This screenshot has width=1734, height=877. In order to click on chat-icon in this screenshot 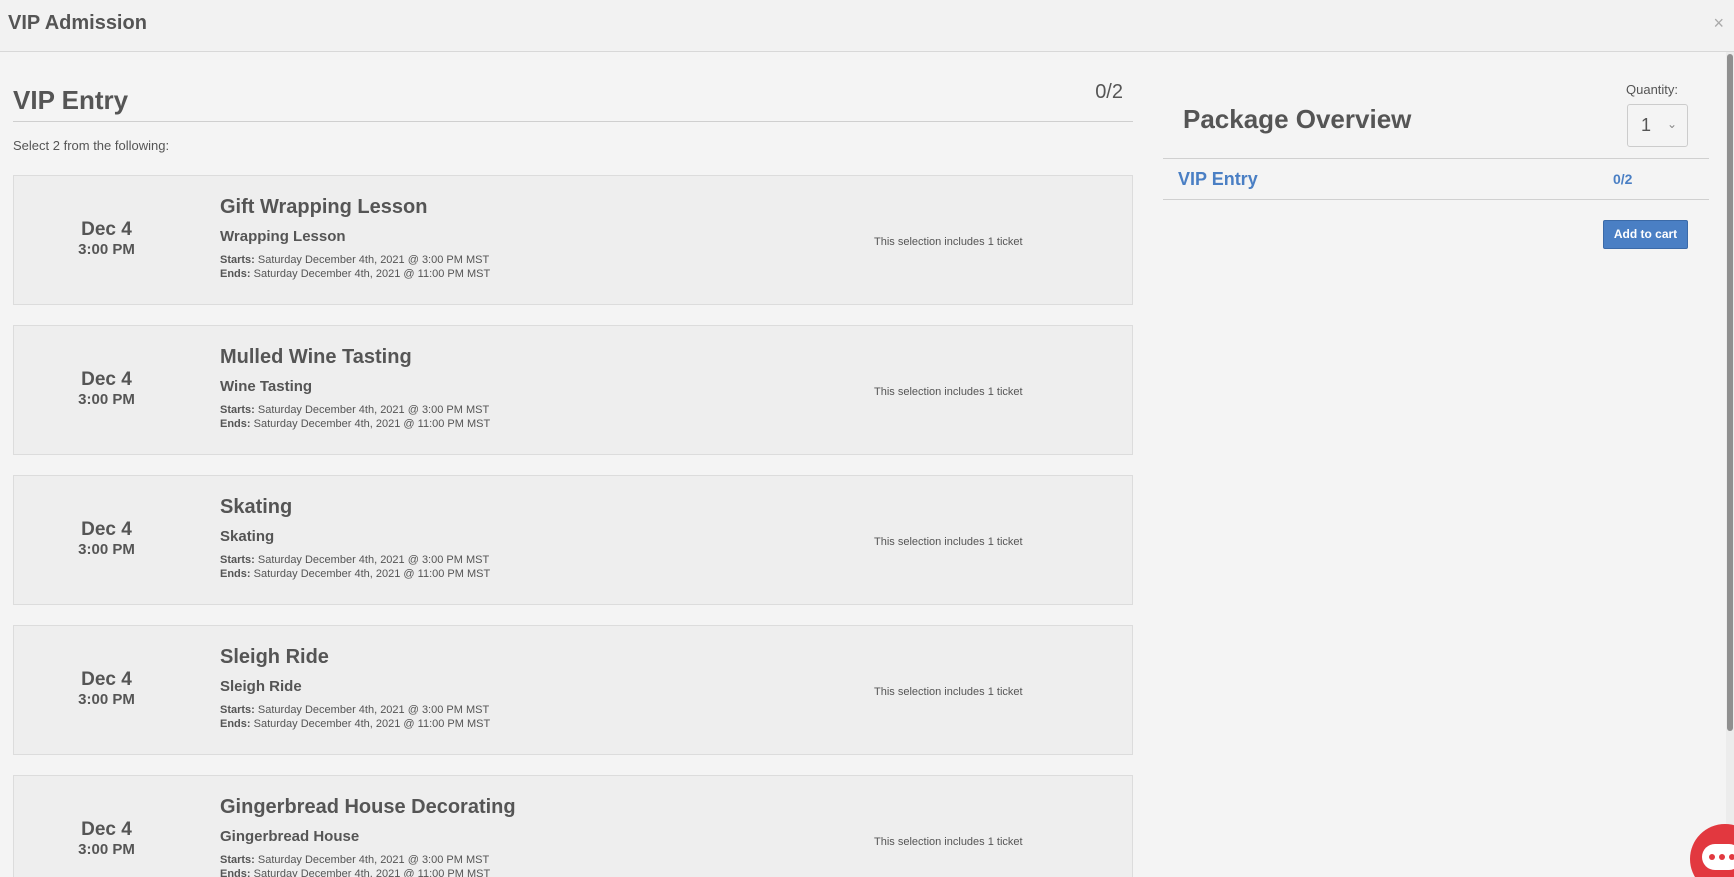, I will do `click(1712, 850)`.